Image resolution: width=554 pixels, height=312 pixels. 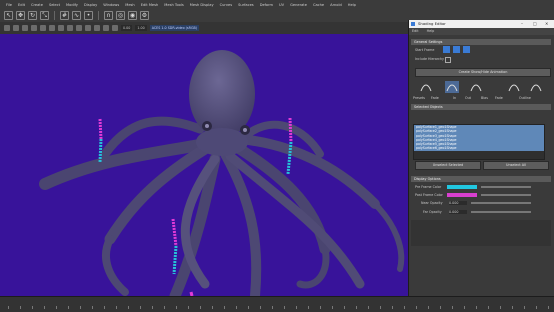 What do you see at coordinates (16, 28) in the screenshot?
I see `lock-camera-icon` at bounding box center [16, 28].